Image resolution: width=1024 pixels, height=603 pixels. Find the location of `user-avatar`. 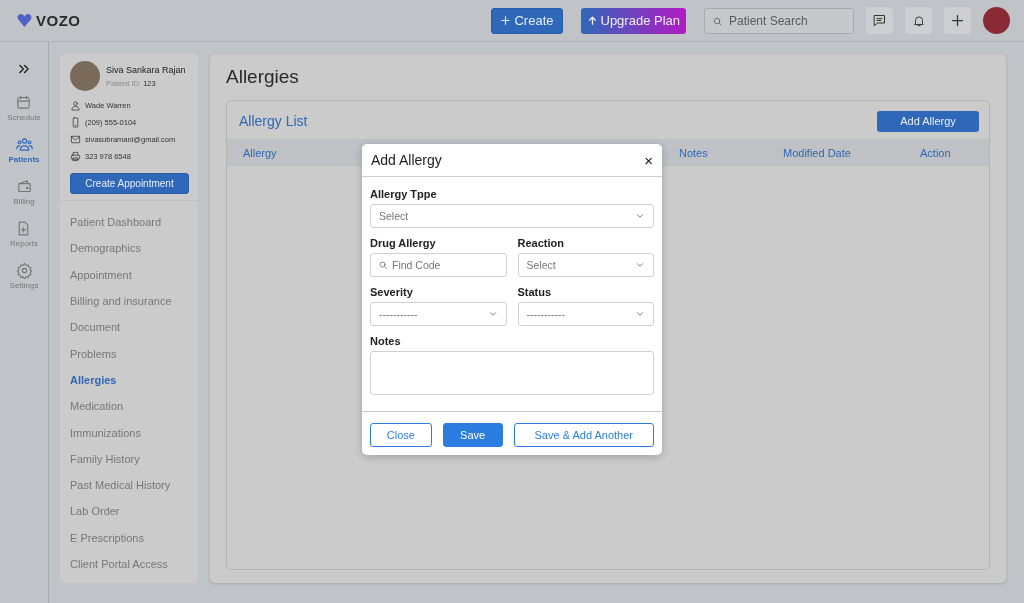

user-avatar is located at coordinates (996, 20).